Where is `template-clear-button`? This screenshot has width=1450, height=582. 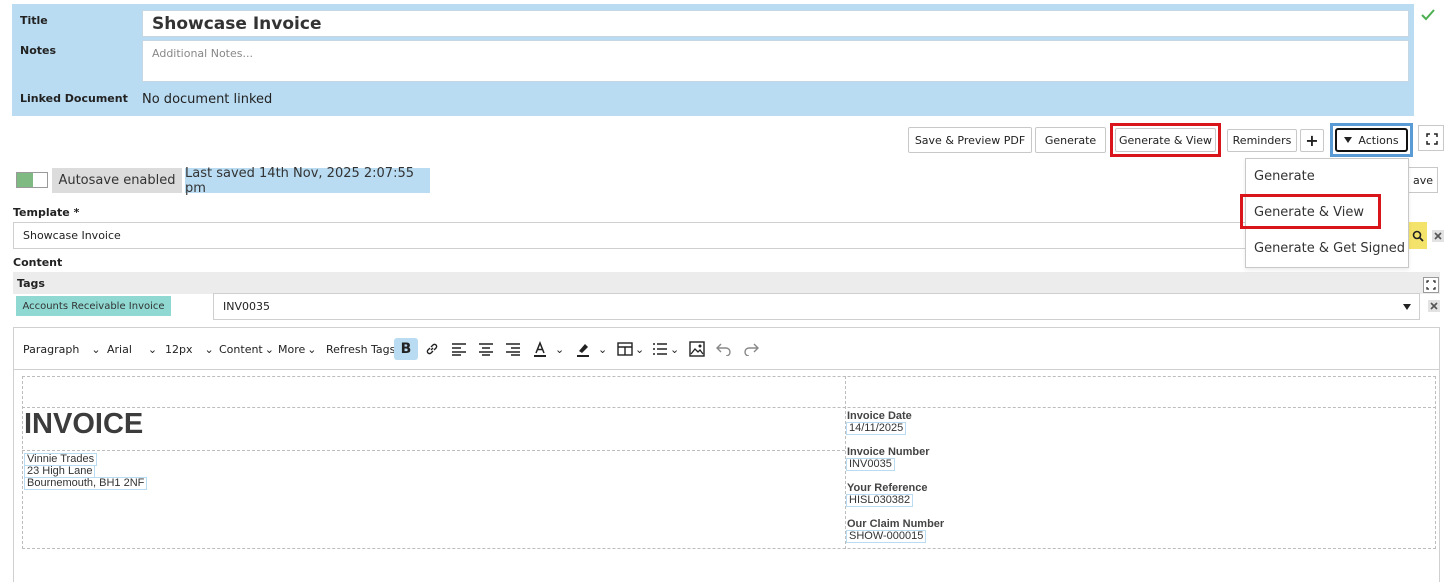
template-clear-button is located at coordinates (1438, 236).